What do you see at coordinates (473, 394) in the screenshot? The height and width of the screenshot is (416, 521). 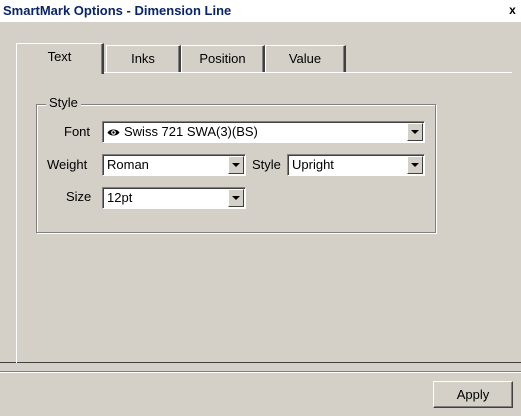 I see `apply-button: Apply` at bounding box center [473, 394].